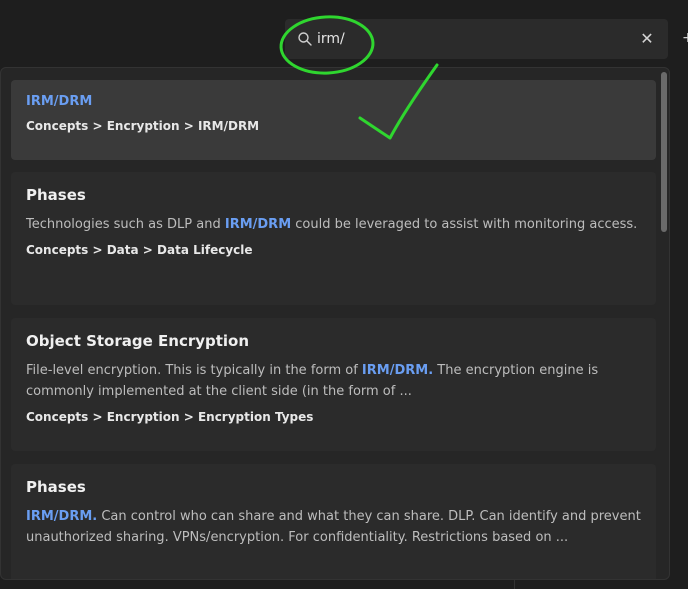  What do you see at coordinates (258, 224) in the screenshot?
I see `snippet-highlight: IRM/DRM` at bounding box center [258, 224].